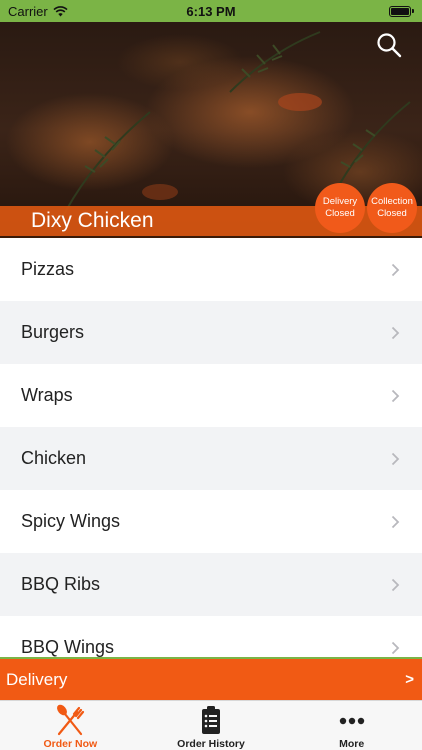 This screenshot has height=750, width=422. Describe the element at coordinates (211, 269) in the screenshot. I see `menu-item-pizzas: Pizzas` at that location.